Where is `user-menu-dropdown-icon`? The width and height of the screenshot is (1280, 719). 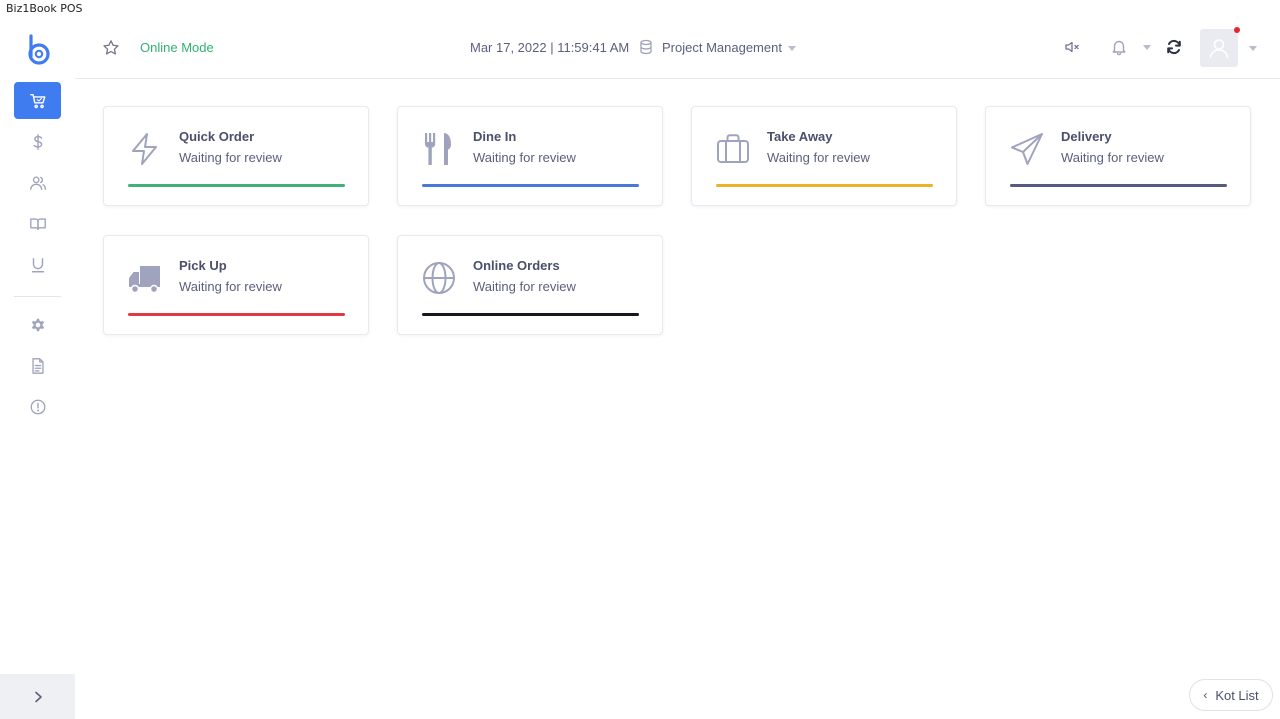 user-menu-dropdown-icon is located at coordinates (1253, 48).